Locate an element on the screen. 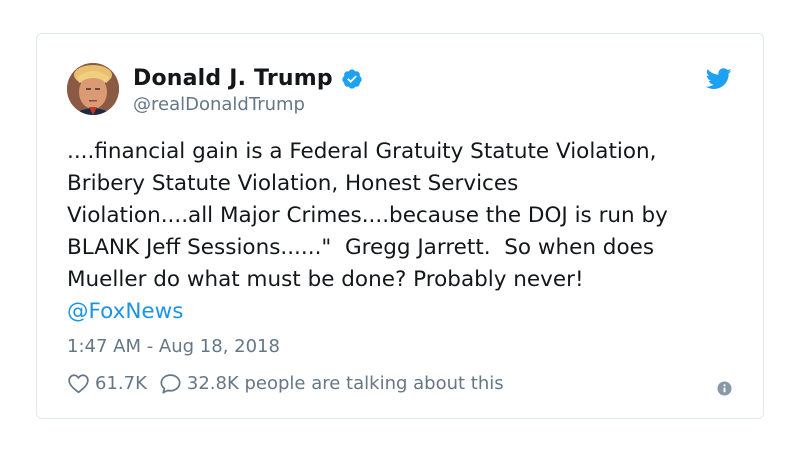 This screenshot has height=467, width=800. reply-count: 32.8K people are talking about this is located at coordinates (345, 383).